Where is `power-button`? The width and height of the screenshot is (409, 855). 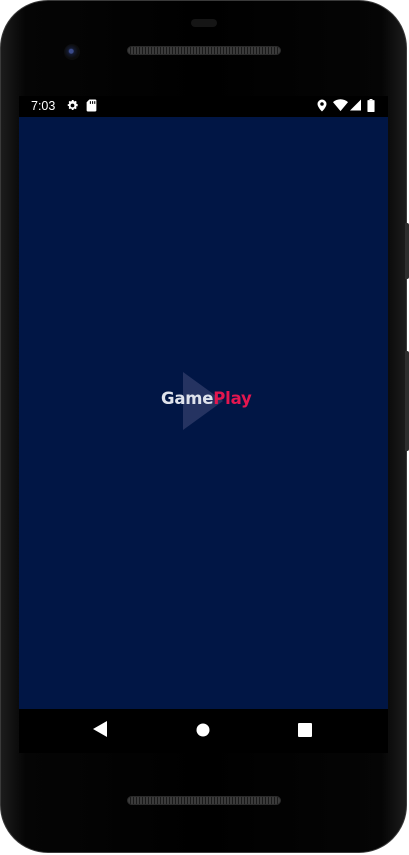 power-button is located at coordinates (407, 251).